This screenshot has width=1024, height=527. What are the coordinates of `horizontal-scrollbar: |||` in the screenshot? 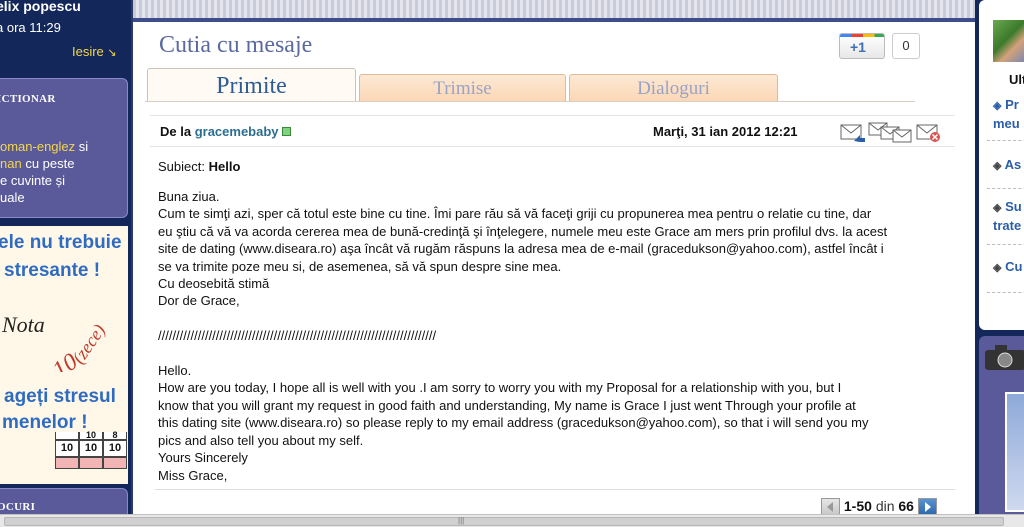 It's located at (512, 520).